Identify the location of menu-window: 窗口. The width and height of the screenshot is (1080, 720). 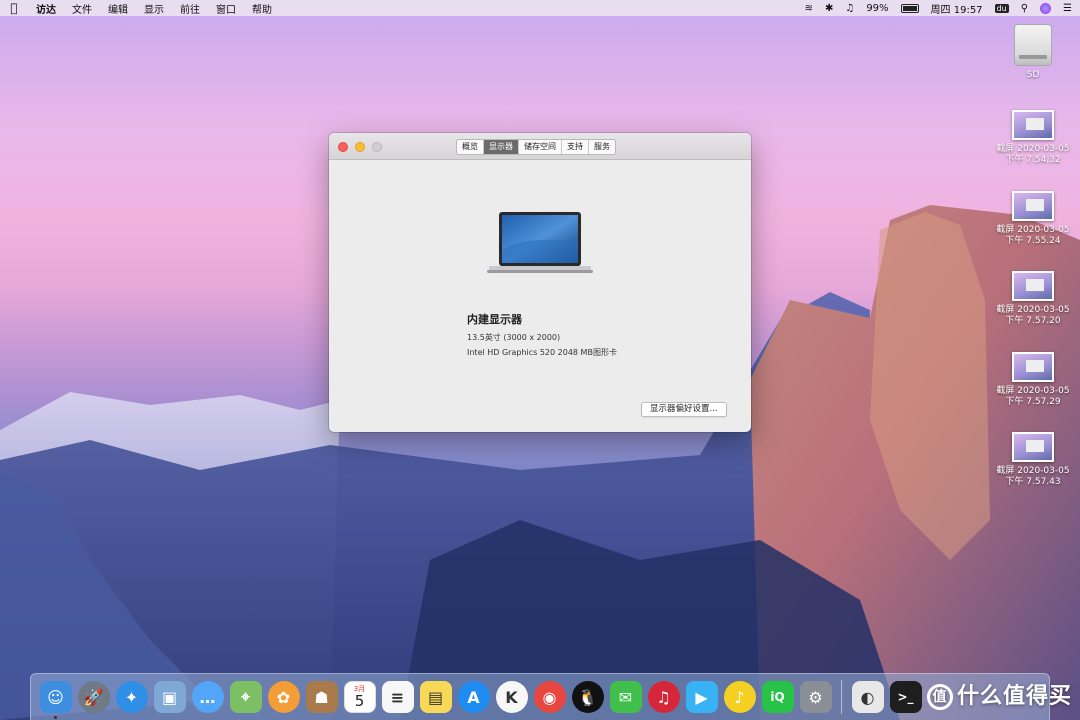
(226, 8).